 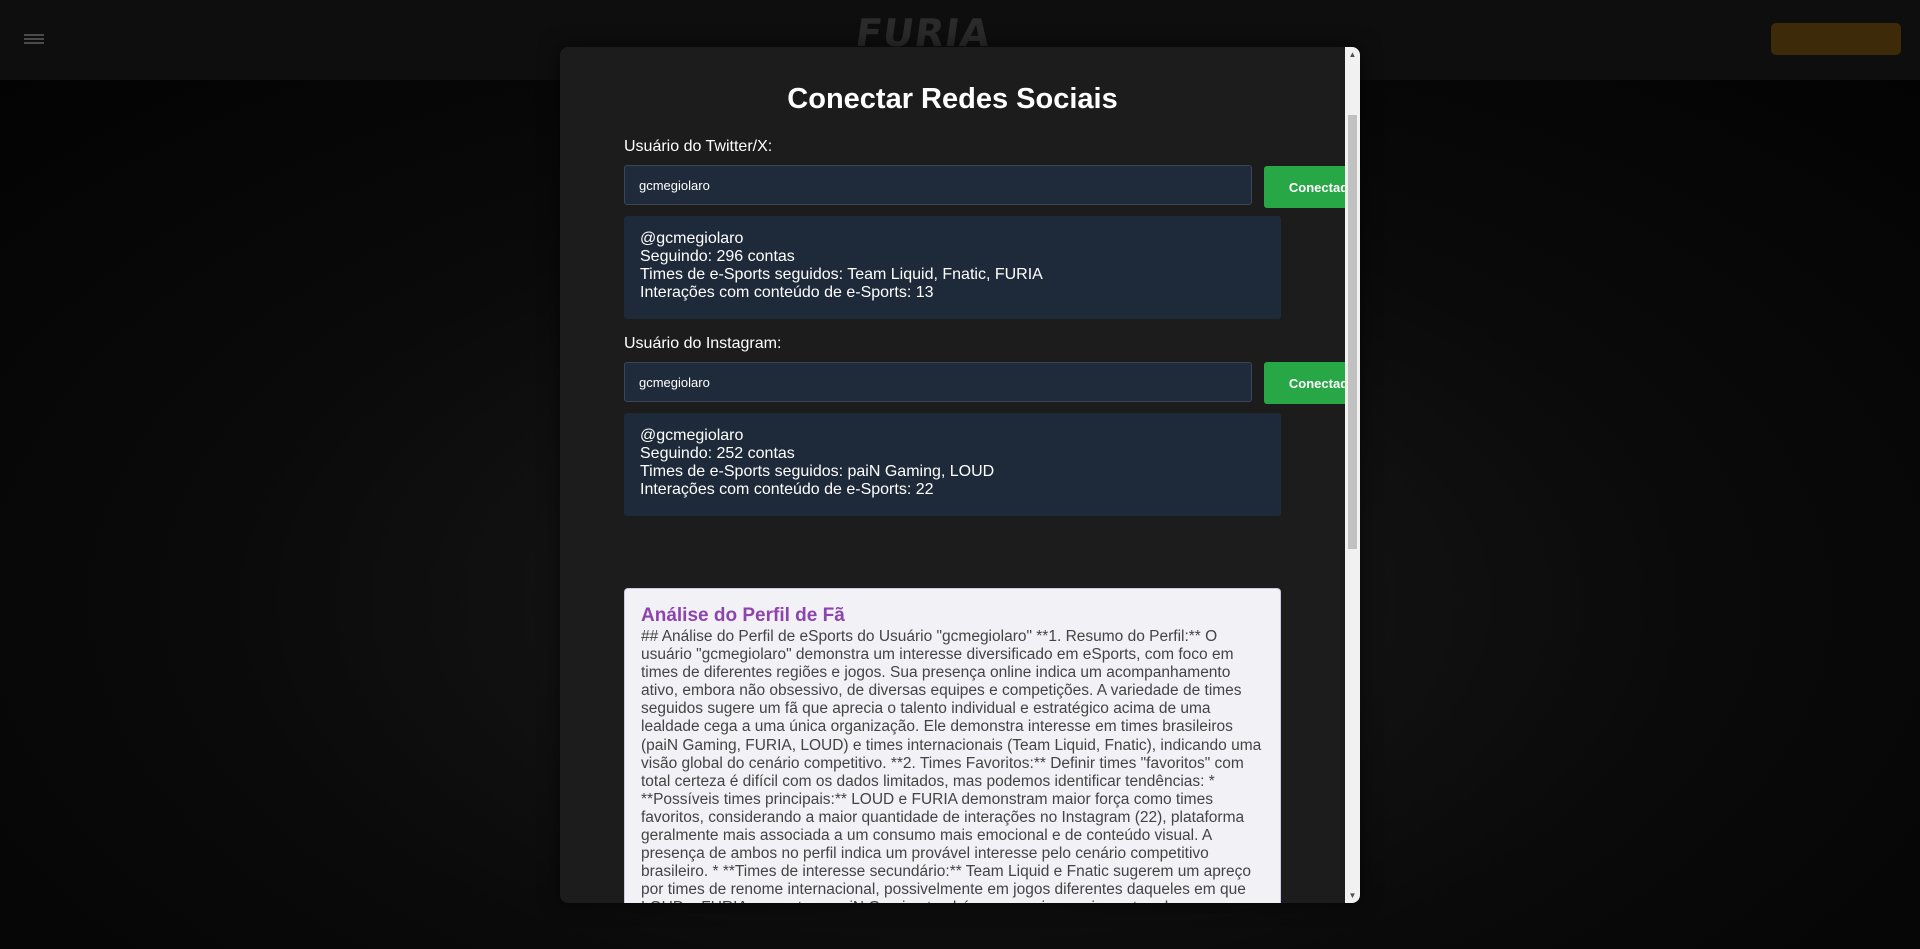 I want to click on analysis-title: Análise do Perfil de Fã, so click(x=743, y=615).